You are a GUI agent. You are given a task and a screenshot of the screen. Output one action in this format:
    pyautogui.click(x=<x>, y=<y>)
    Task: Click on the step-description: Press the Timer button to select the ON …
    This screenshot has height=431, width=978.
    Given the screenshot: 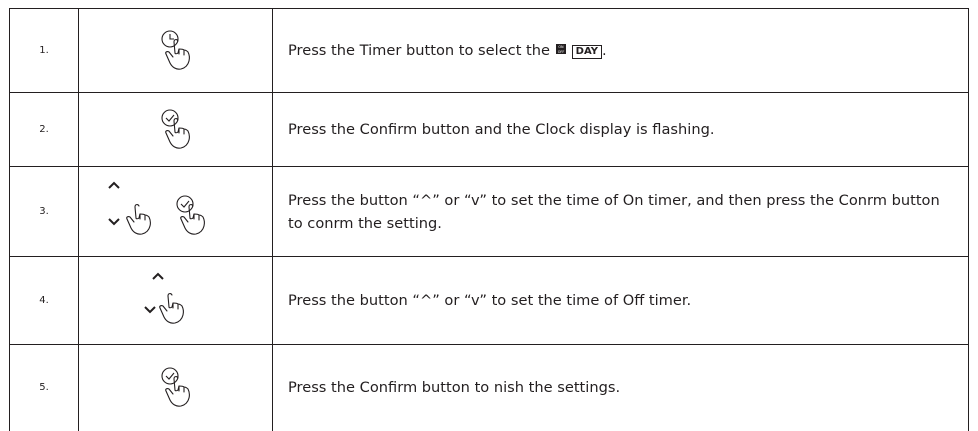 What is the action you would take?
    pyautogui.click(x=620, y=50)
    